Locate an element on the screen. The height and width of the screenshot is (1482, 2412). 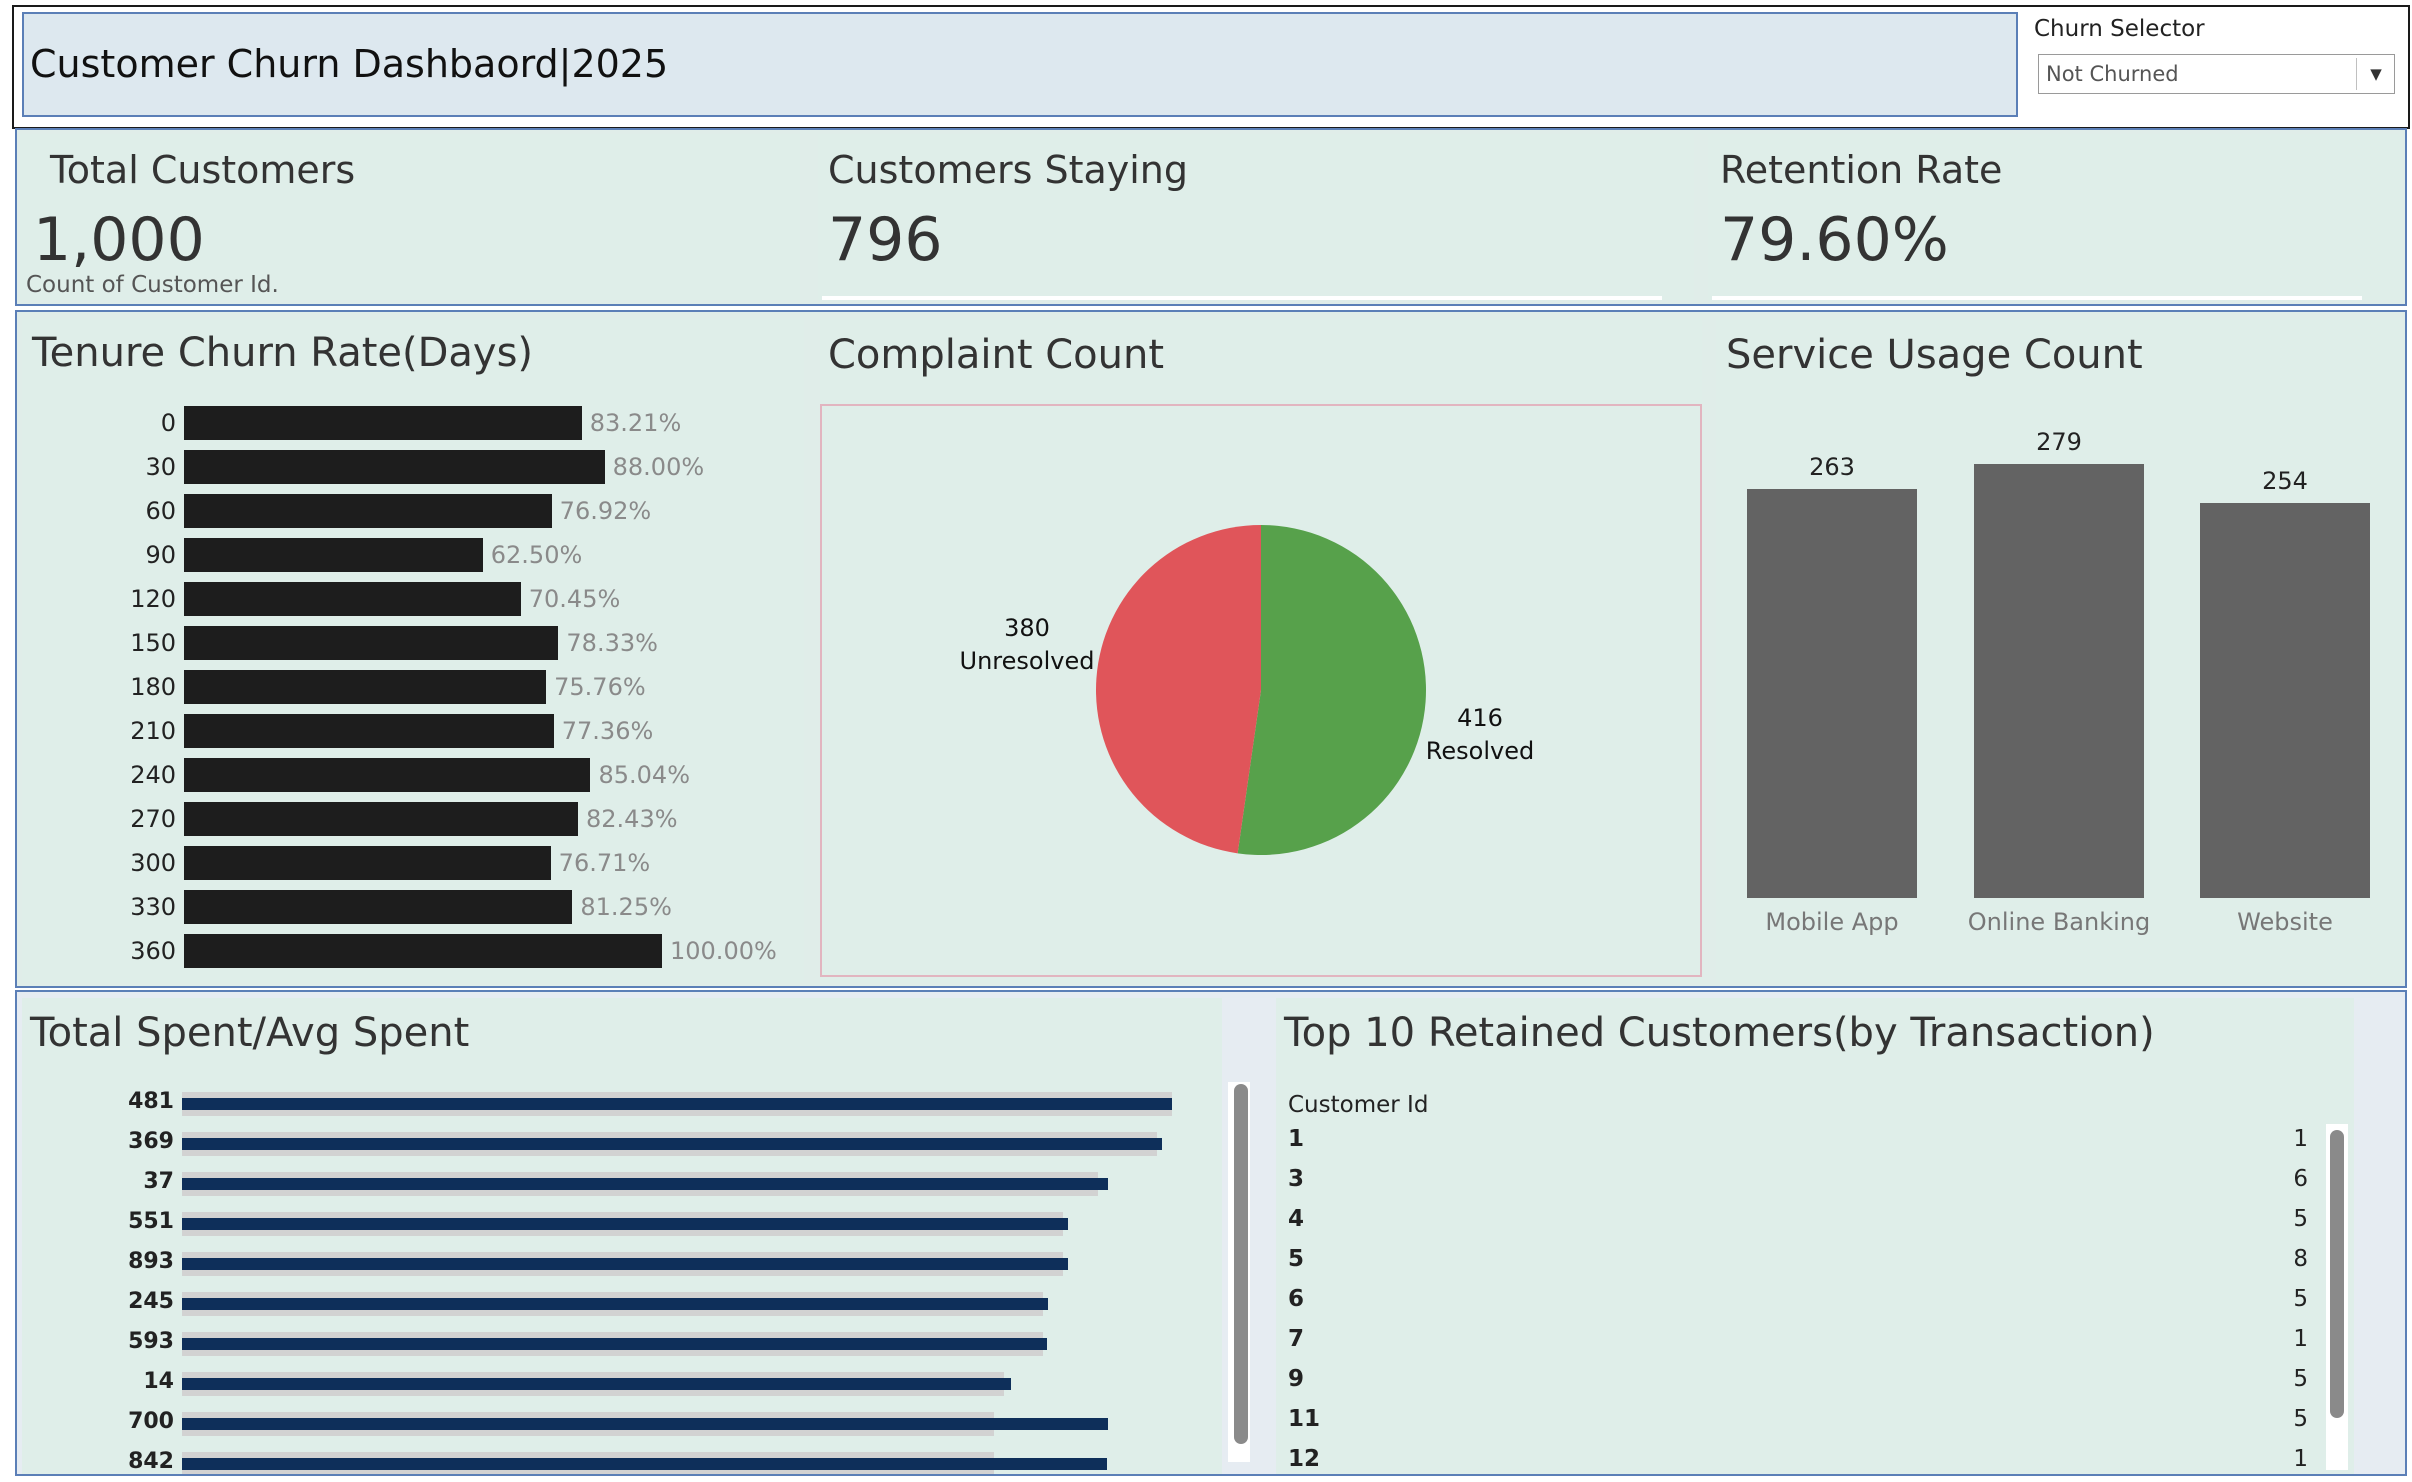
pie-slice-unresolved is located at coordinates (1178, 689).